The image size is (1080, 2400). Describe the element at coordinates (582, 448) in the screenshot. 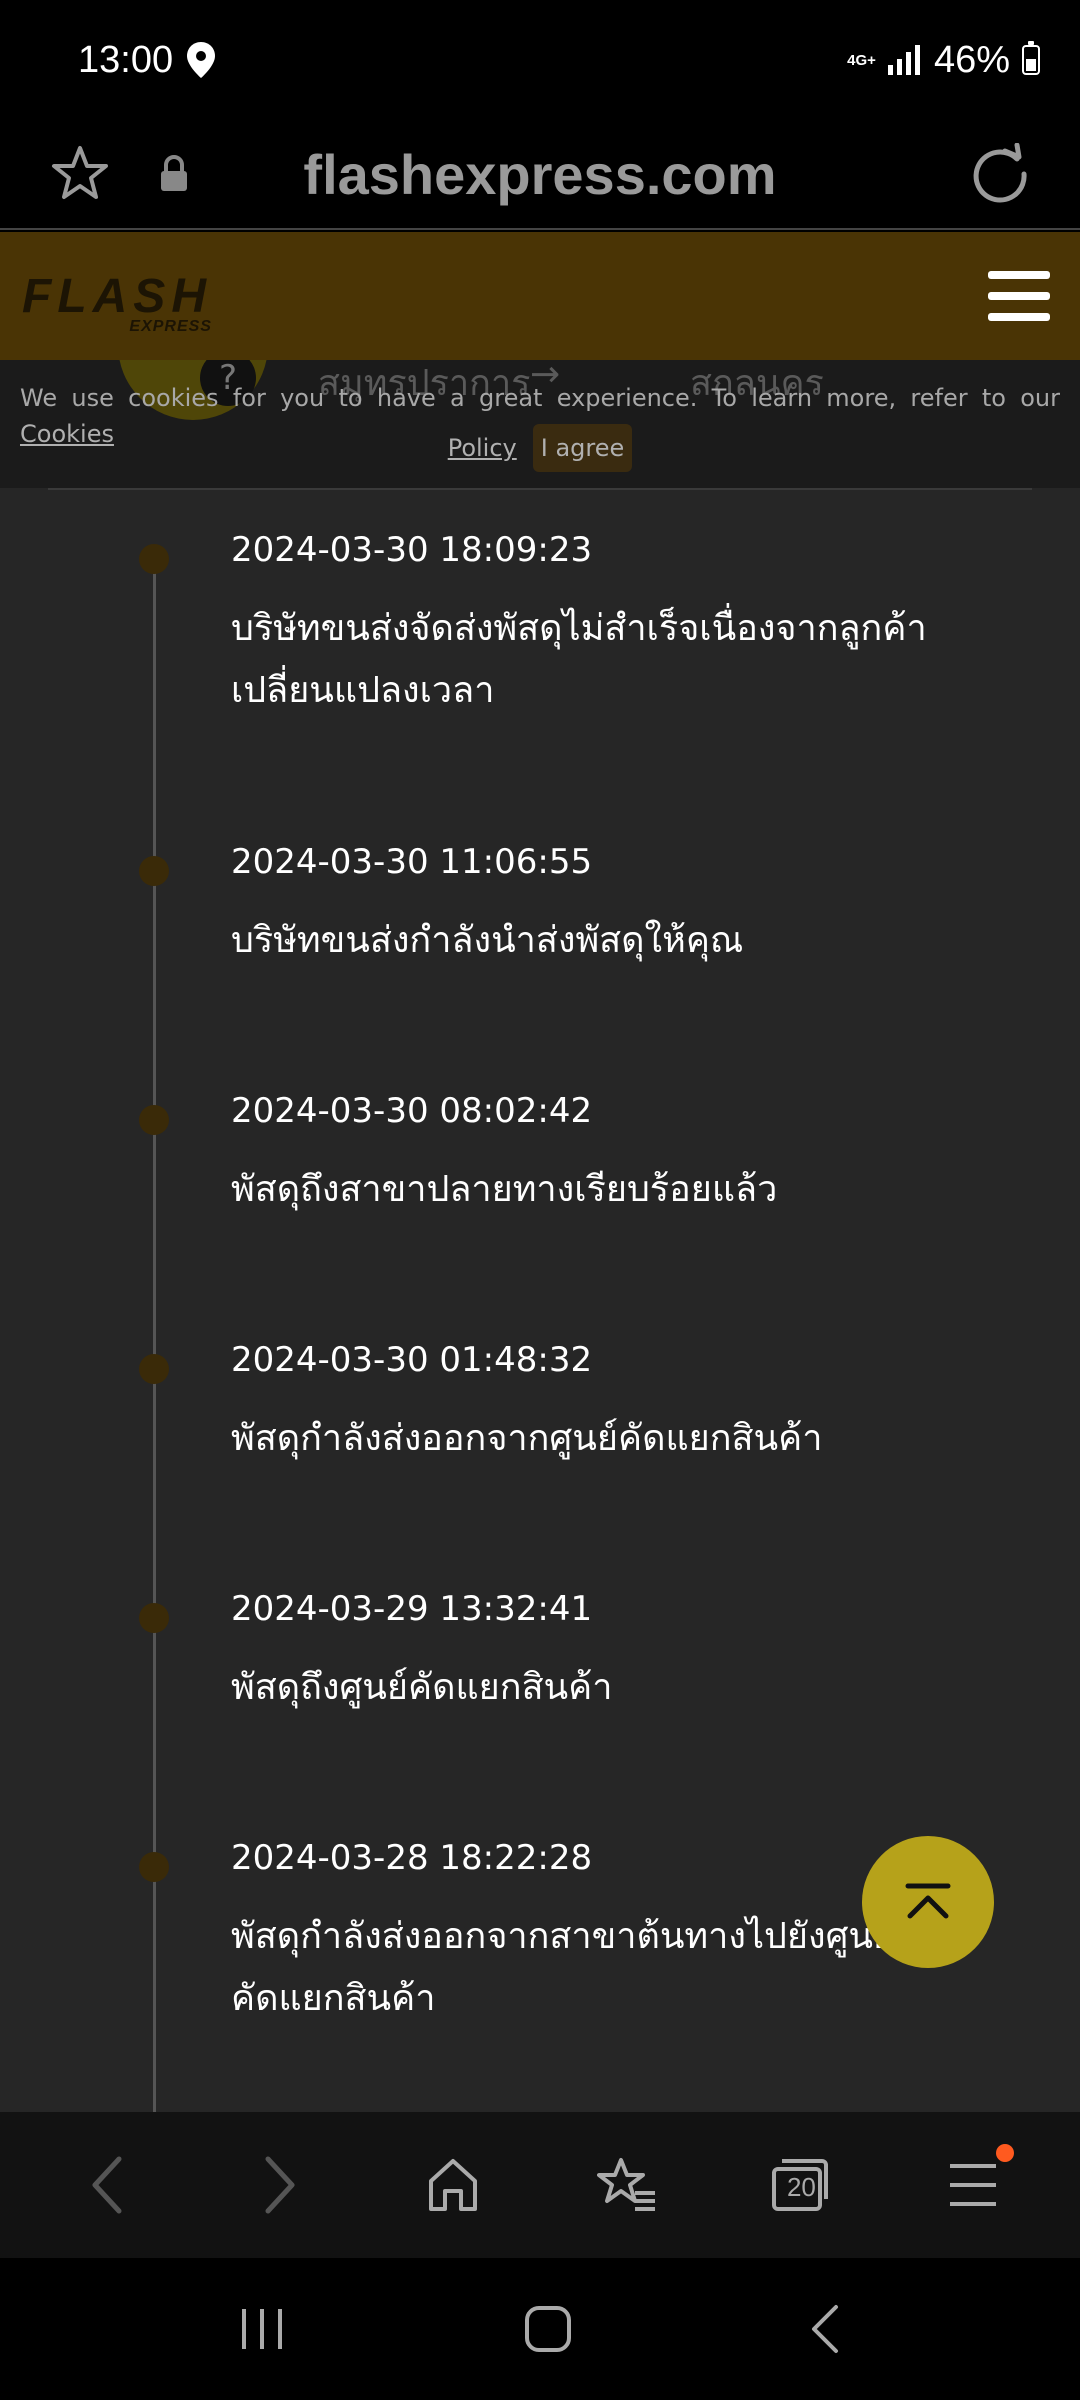

I see `agree-button: I agree` at that location.